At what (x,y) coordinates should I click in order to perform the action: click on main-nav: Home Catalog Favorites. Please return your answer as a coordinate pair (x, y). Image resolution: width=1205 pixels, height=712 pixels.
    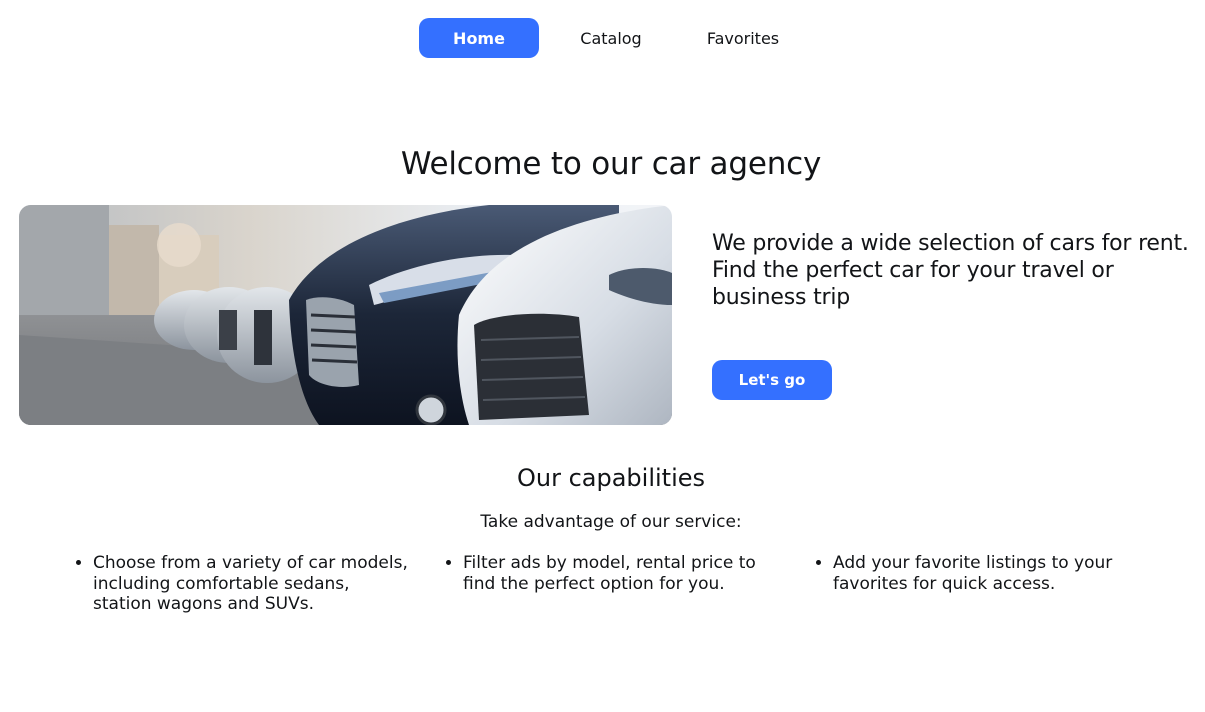
    Looking at the image, I should click on (602, 38).